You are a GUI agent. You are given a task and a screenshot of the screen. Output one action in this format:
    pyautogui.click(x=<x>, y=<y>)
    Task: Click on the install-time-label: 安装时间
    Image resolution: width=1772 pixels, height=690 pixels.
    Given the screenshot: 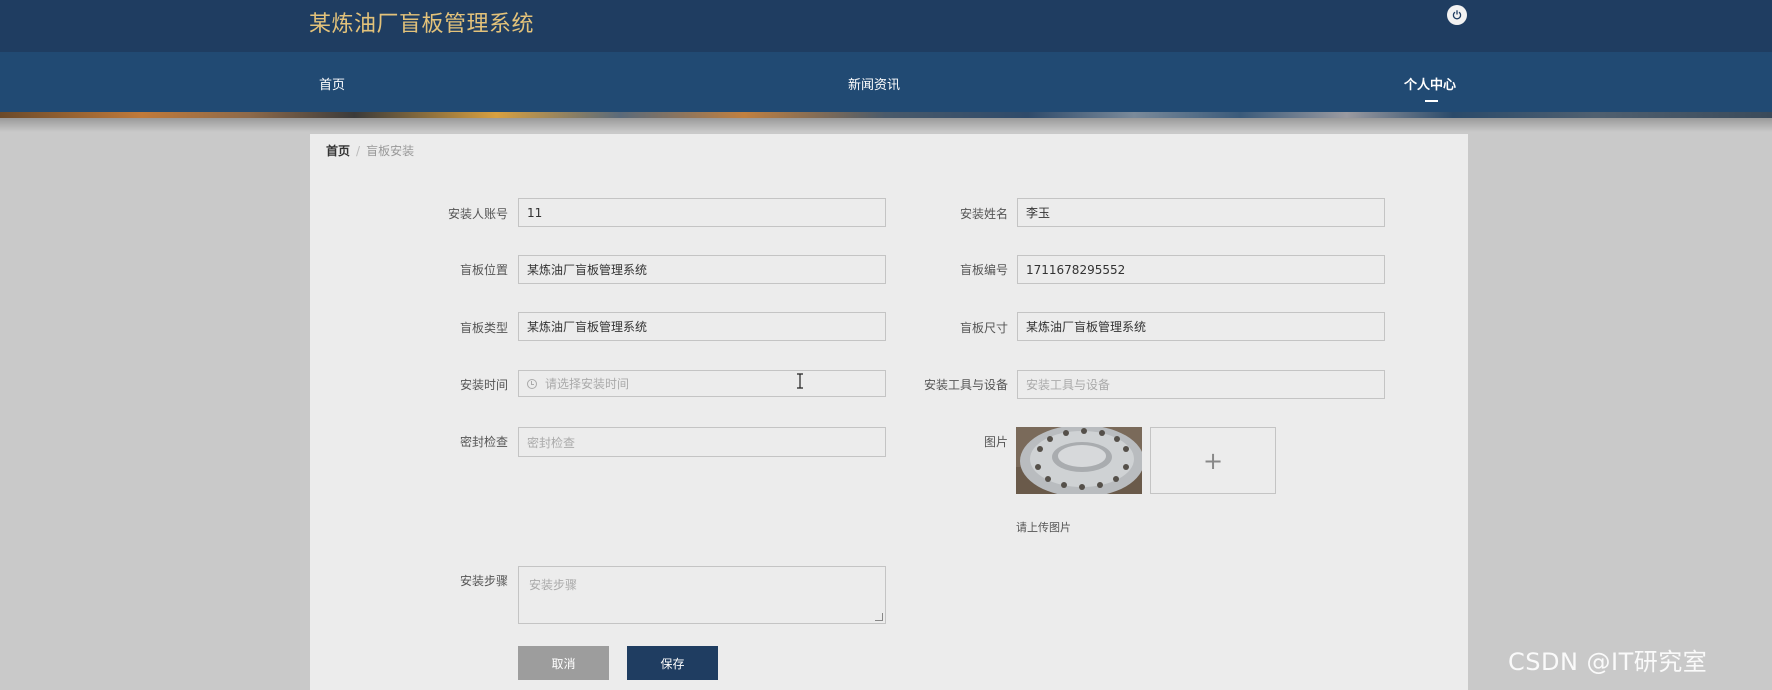 What is the action you would take?
    pyautogui.click(x=483, y=385)
    